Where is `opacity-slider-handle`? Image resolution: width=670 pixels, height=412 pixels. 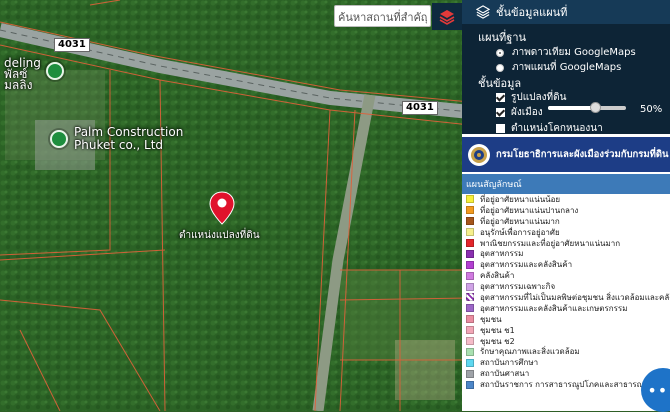 opacity-slider-handle is located at coordinates (595, 107).